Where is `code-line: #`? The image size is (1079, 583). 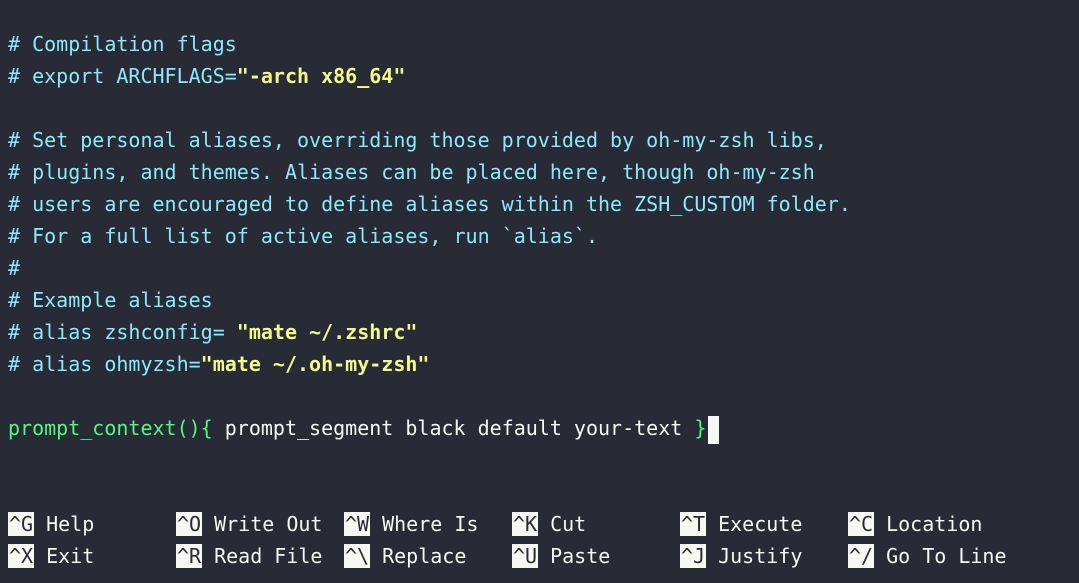 code-line: # is located at coordinates (14, 268).